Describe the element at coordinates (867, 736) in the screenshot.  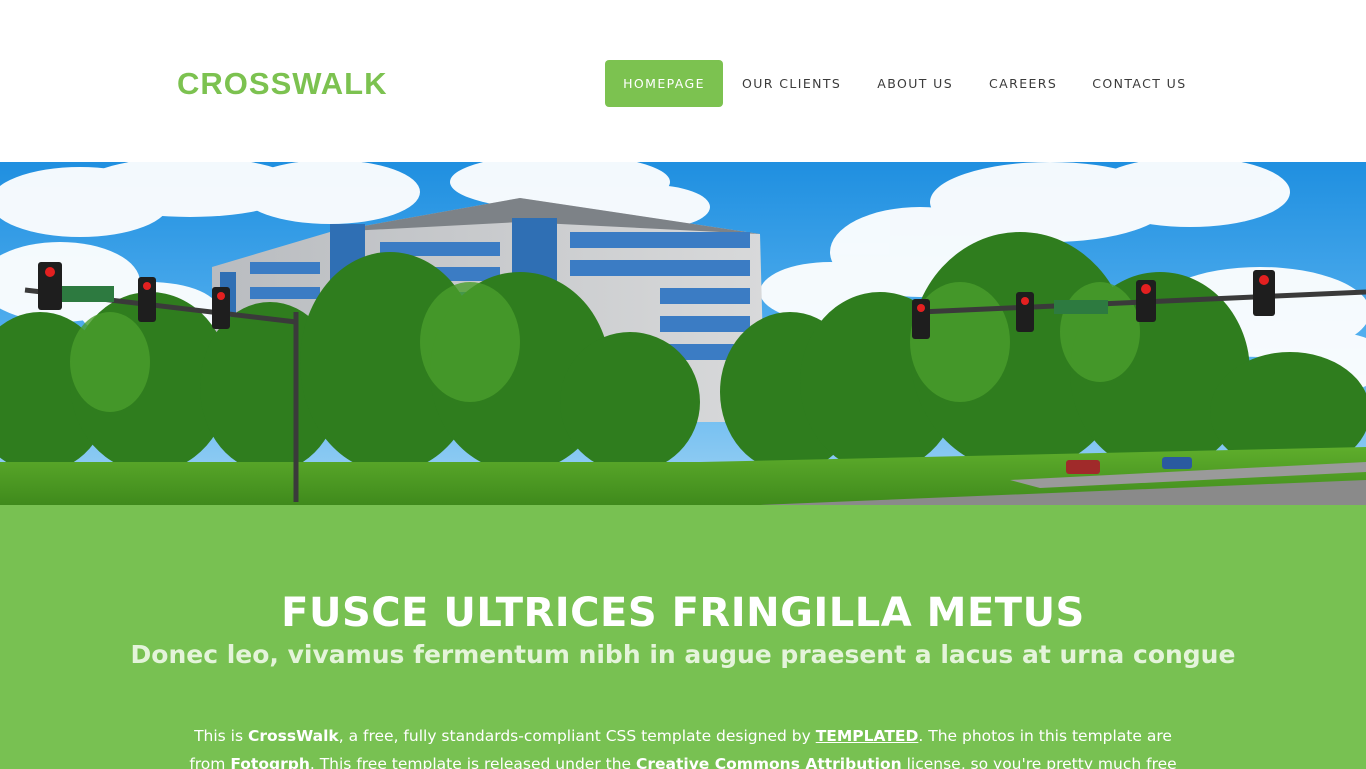
I see `templated-link: TEMPLATED` at that location.